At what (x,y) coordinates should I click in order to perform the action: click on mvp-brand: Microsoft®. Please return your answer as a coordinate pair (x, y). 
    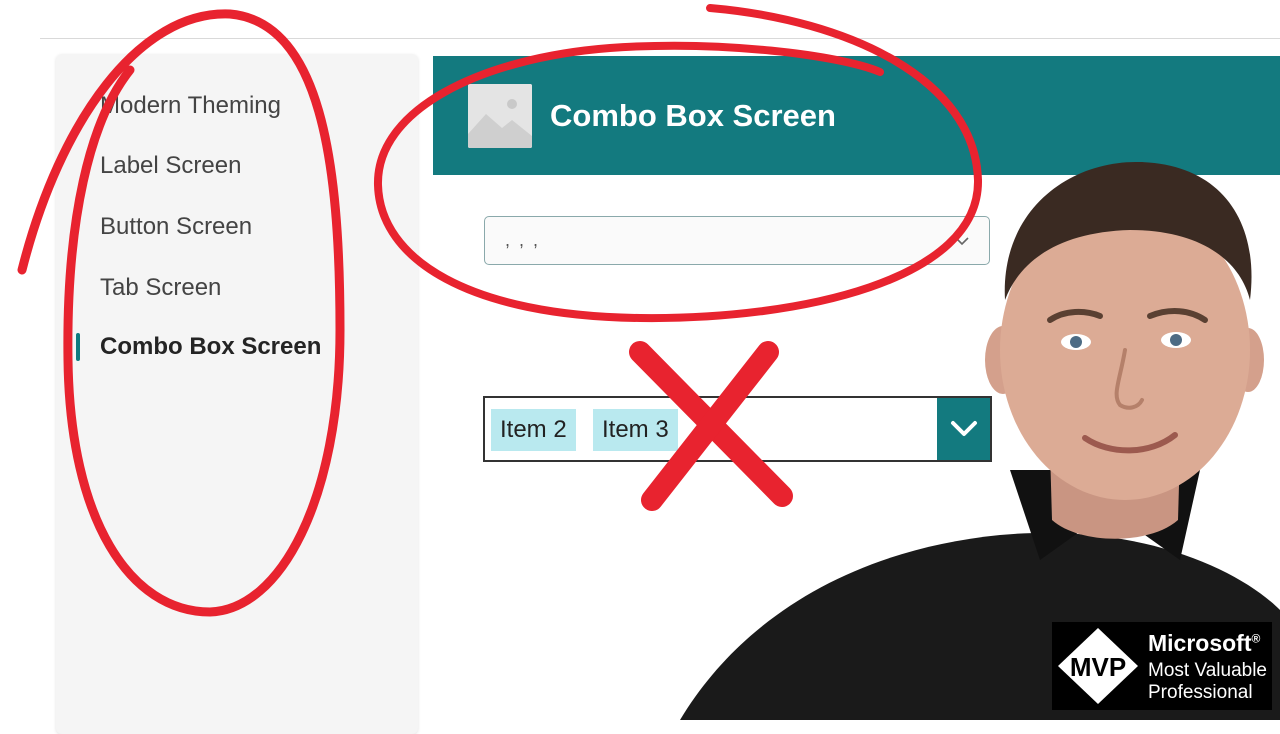
    Looking at the image, I should click on (1204, 643).